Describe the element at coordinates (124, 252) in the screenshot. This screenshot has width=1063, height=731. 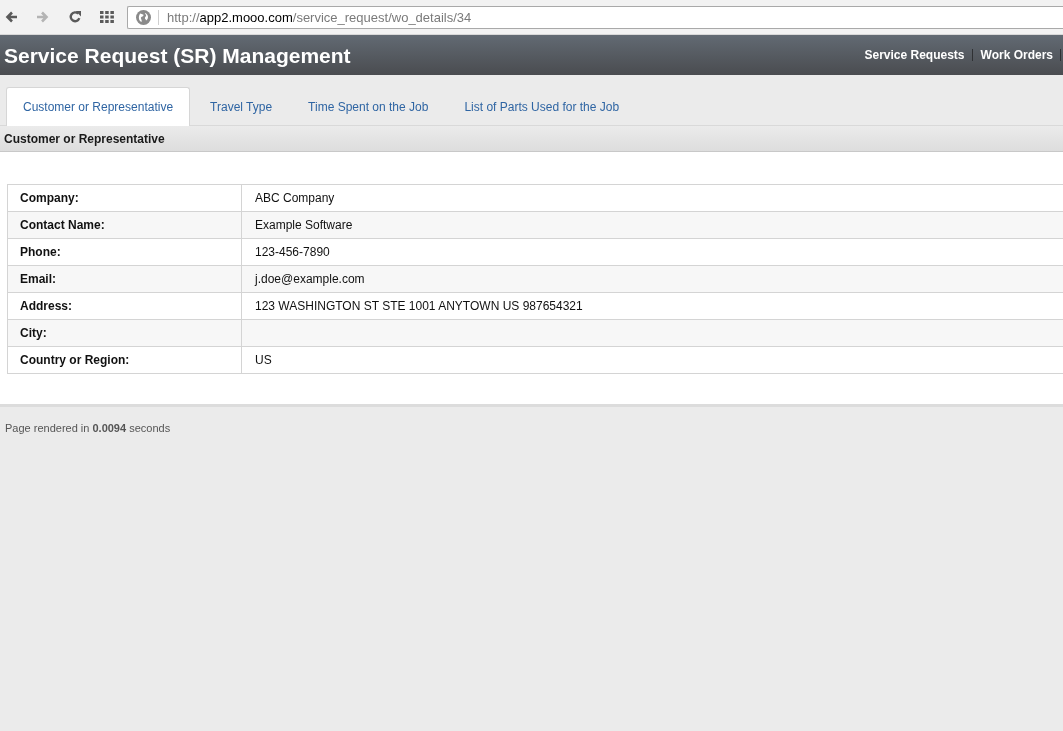
I see `field-label: Phone:` at that location.